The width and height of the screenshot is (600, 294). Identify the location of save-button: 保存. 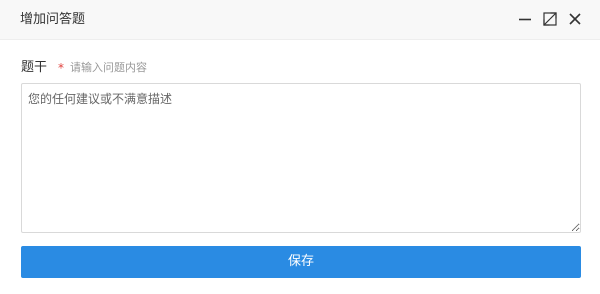
(301, 262).